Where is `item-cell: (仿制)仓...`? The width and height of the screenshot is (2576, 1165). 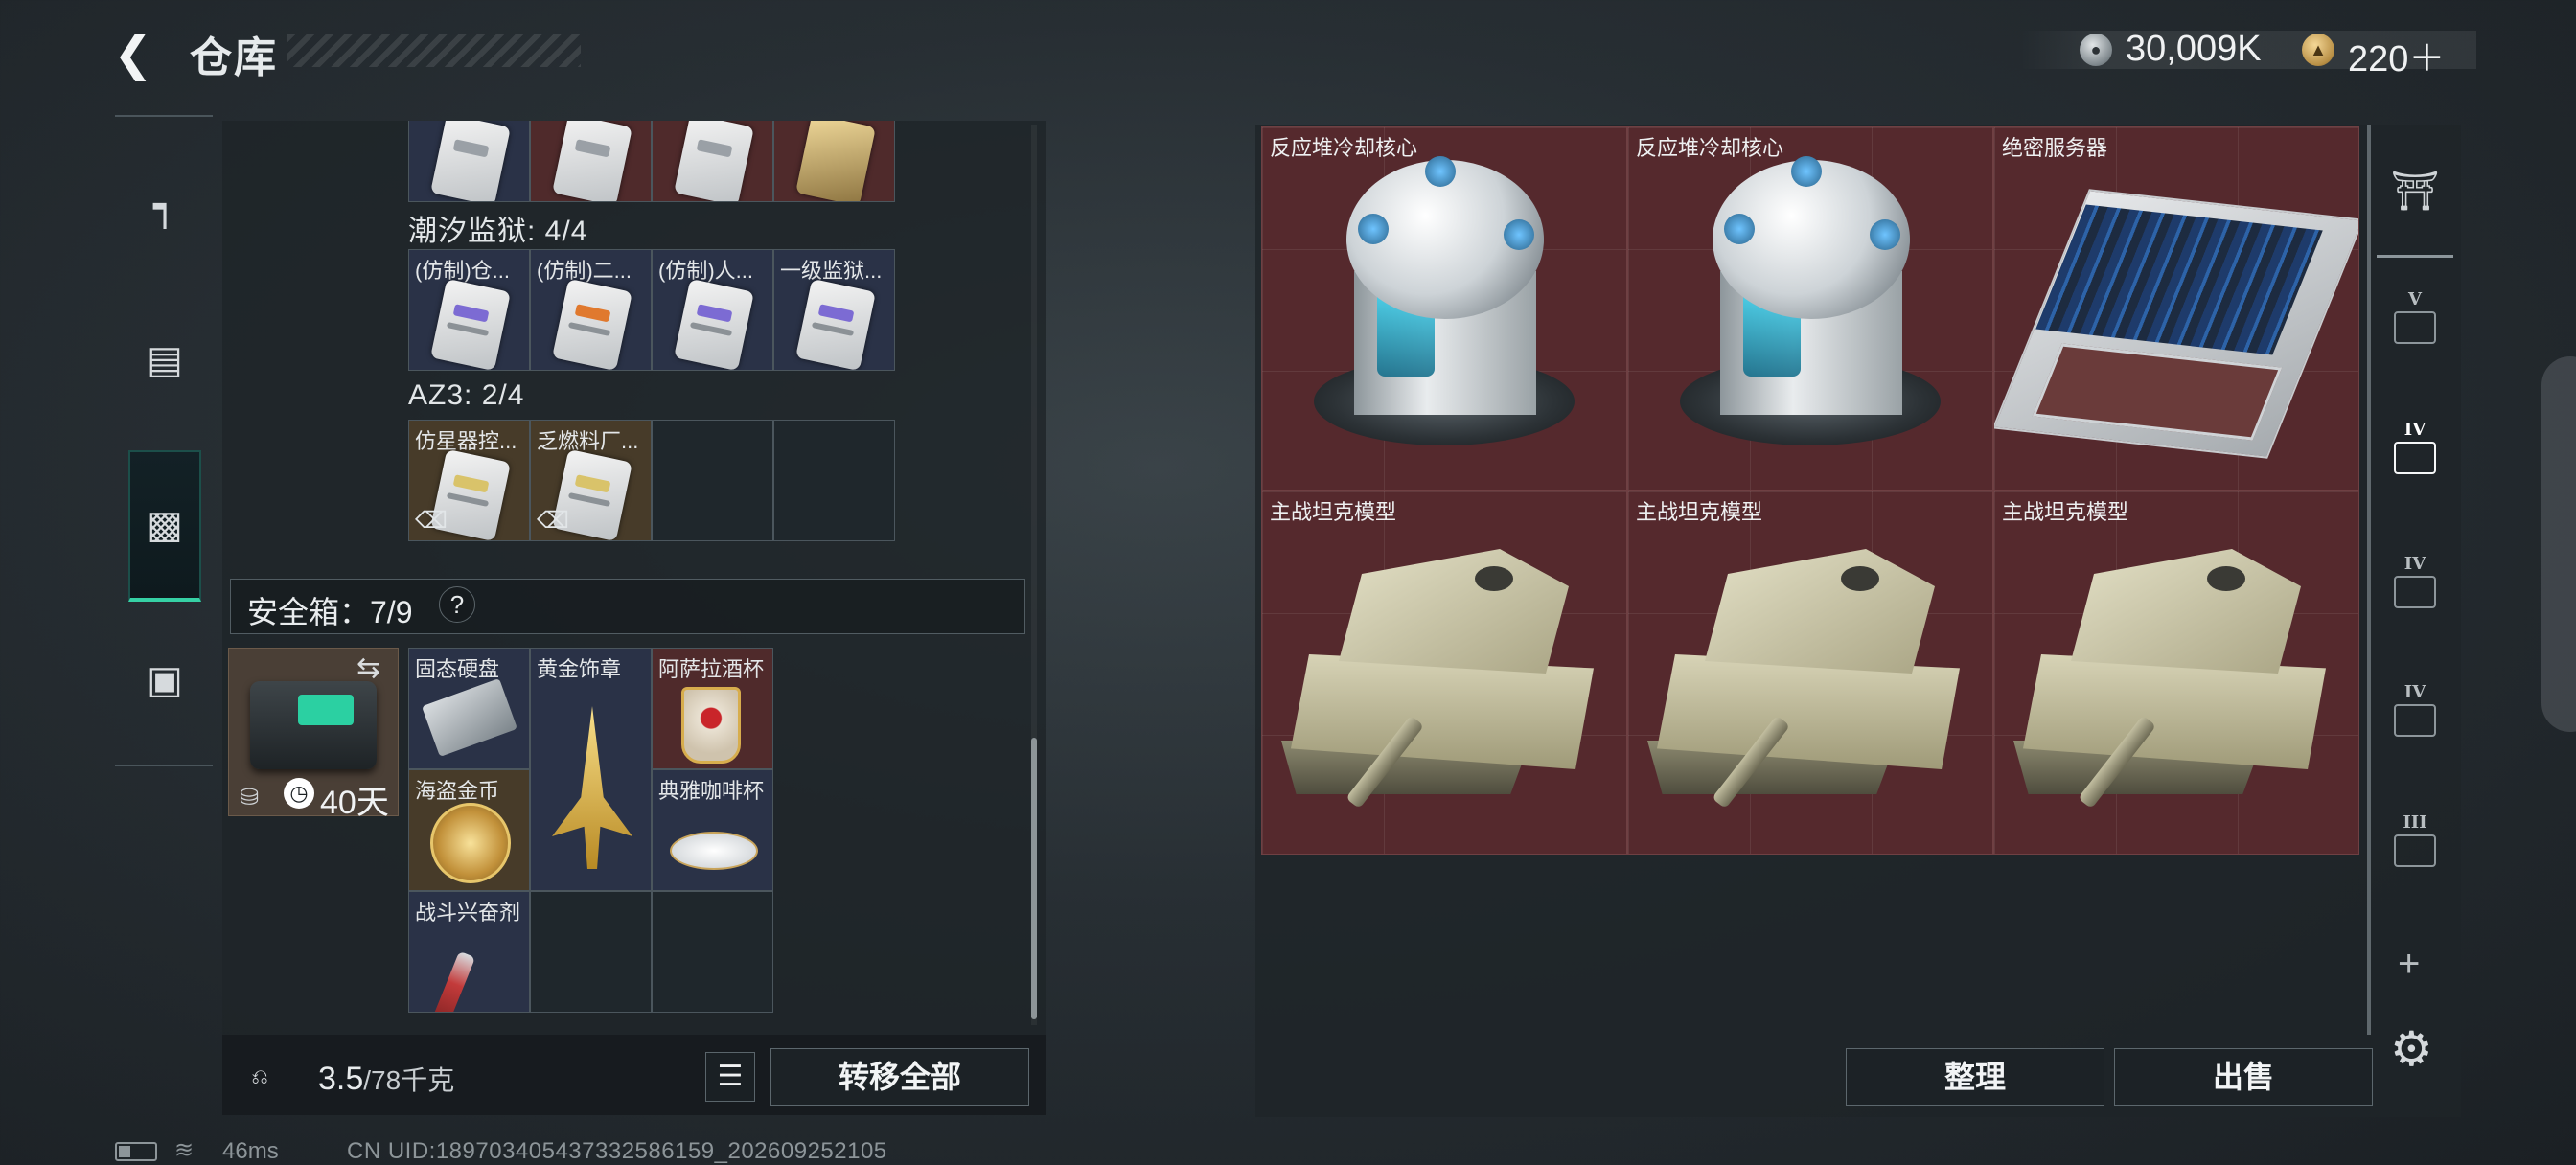
item-cell: (仿制)仓... is located at coordinates (469, 310).